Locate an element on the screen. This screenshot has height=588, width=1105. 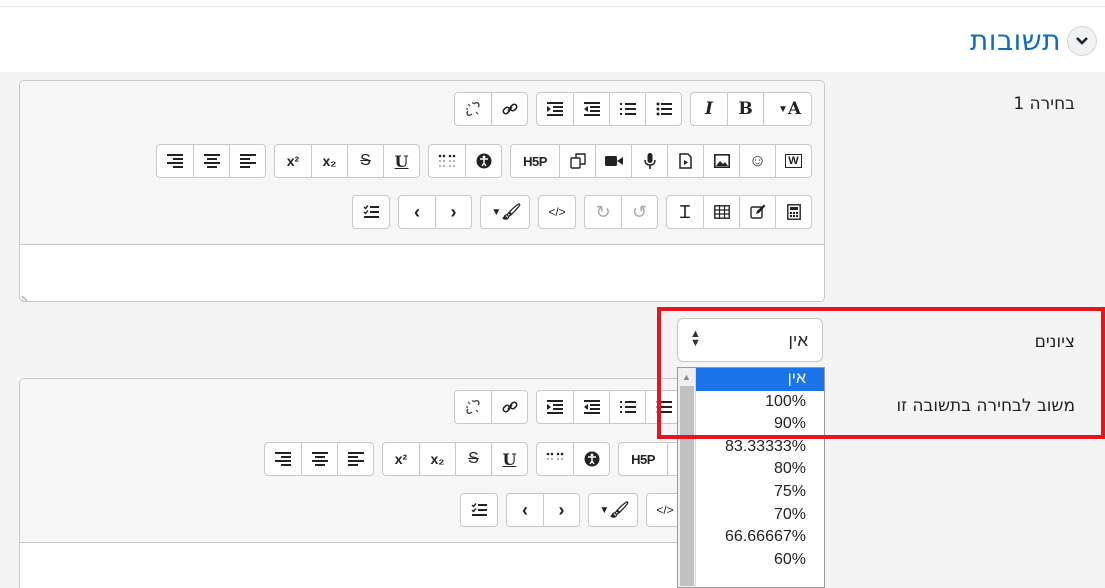
record-audio-button is located at coordinates (649, 161).